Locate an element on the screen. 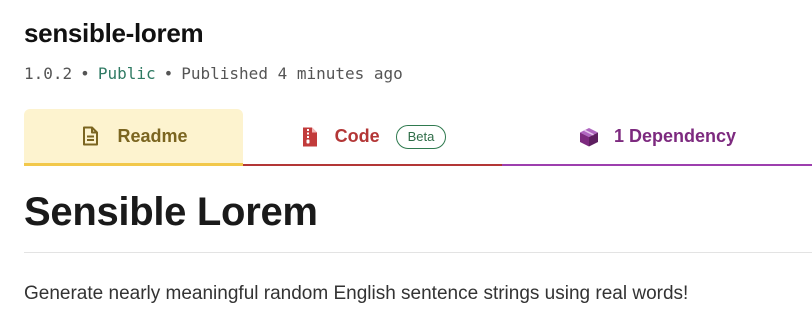 This screenshot has height=331, width=812. visibility-text: Public is located at coordinates (126, 73).